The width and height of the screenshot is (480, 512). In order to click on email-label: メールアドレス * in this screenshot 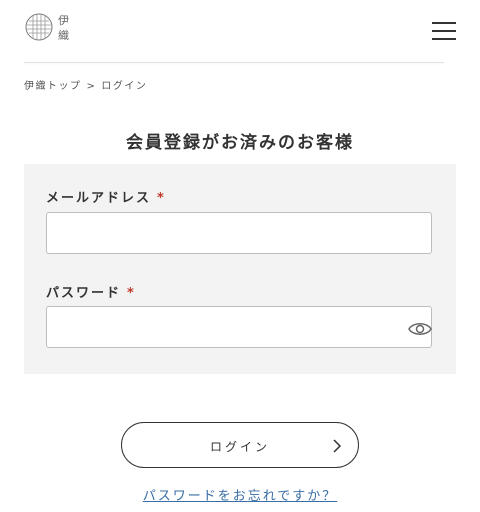, I will do `click(106, 196)`.